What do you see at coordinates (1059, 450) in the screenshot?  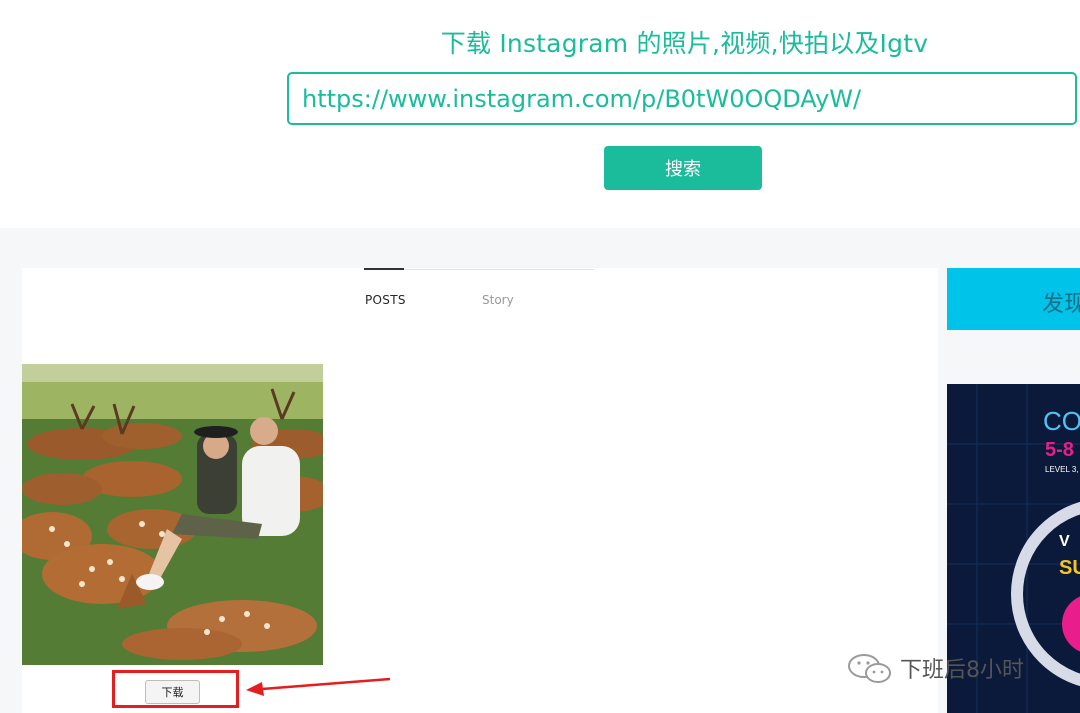 I see `ad-line-2: 5-8` at bounding box center [1059, 450].